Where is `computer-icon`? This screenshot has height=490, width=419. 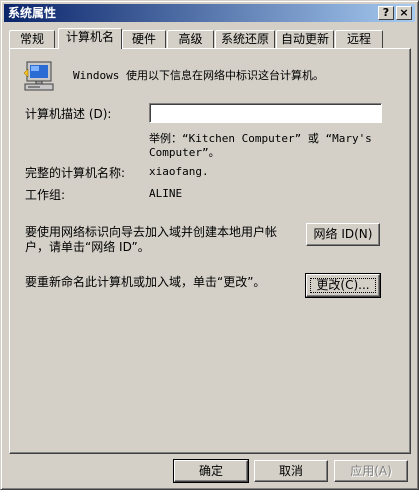
computer-icon is located at coordinates (38, 76).